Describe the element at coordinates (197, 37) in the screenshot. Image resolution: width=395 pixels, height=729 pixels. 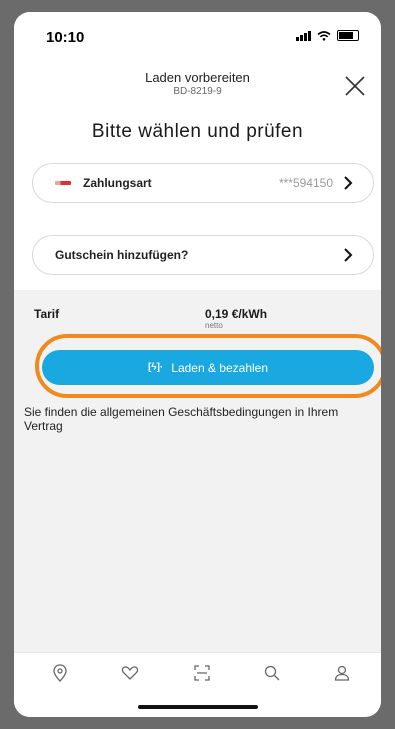
I see `status-bar: 10:10` at that location.